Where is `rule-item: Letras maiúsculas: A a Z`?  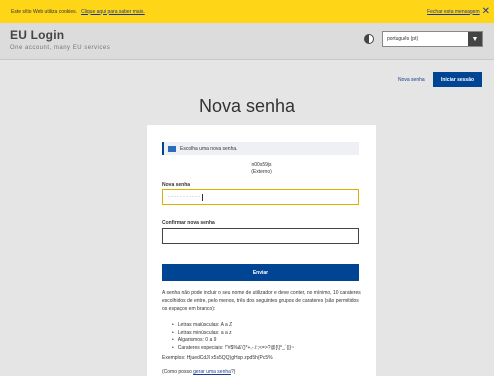
rule-item: Letras maiúsculas: A a Z is located at coordinates (267, 326).